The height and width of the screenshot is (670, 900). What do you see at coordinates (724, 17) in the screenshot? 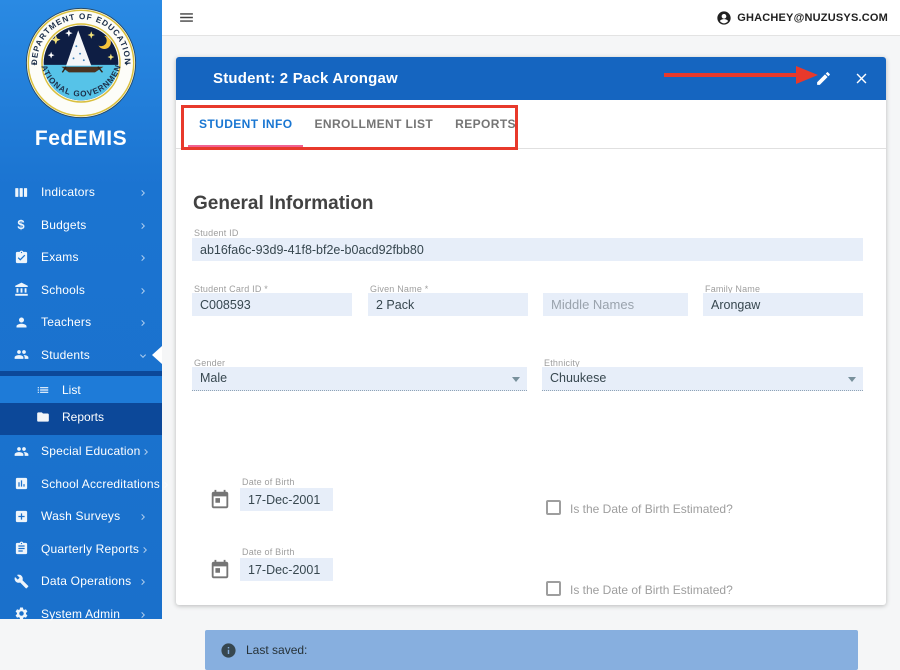
I see `user-avatar-icon` at bounding box center [724, 17].